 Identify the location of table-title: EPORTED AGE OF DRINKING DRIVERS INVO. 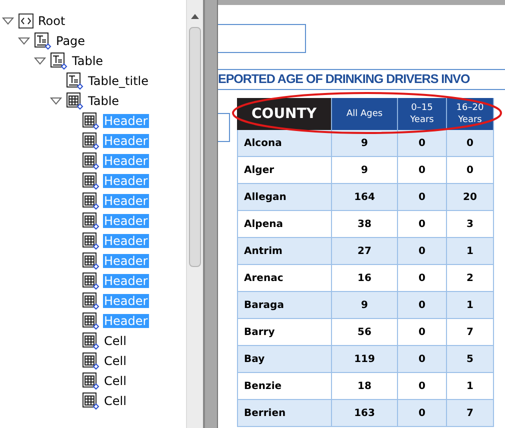
(361, 79).